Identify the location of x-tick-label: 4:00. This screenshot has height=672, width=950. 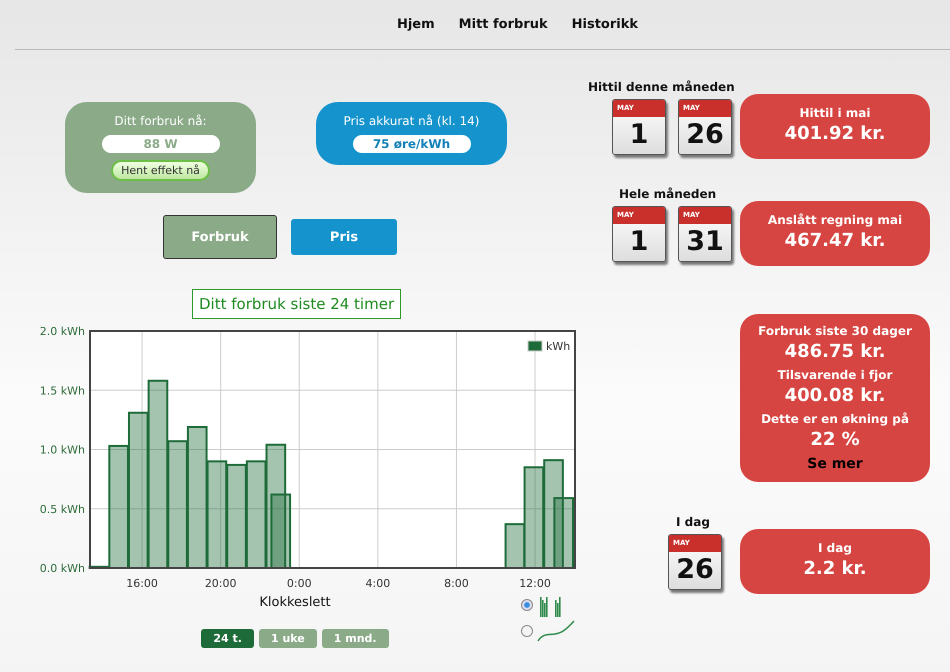
(378, 583).